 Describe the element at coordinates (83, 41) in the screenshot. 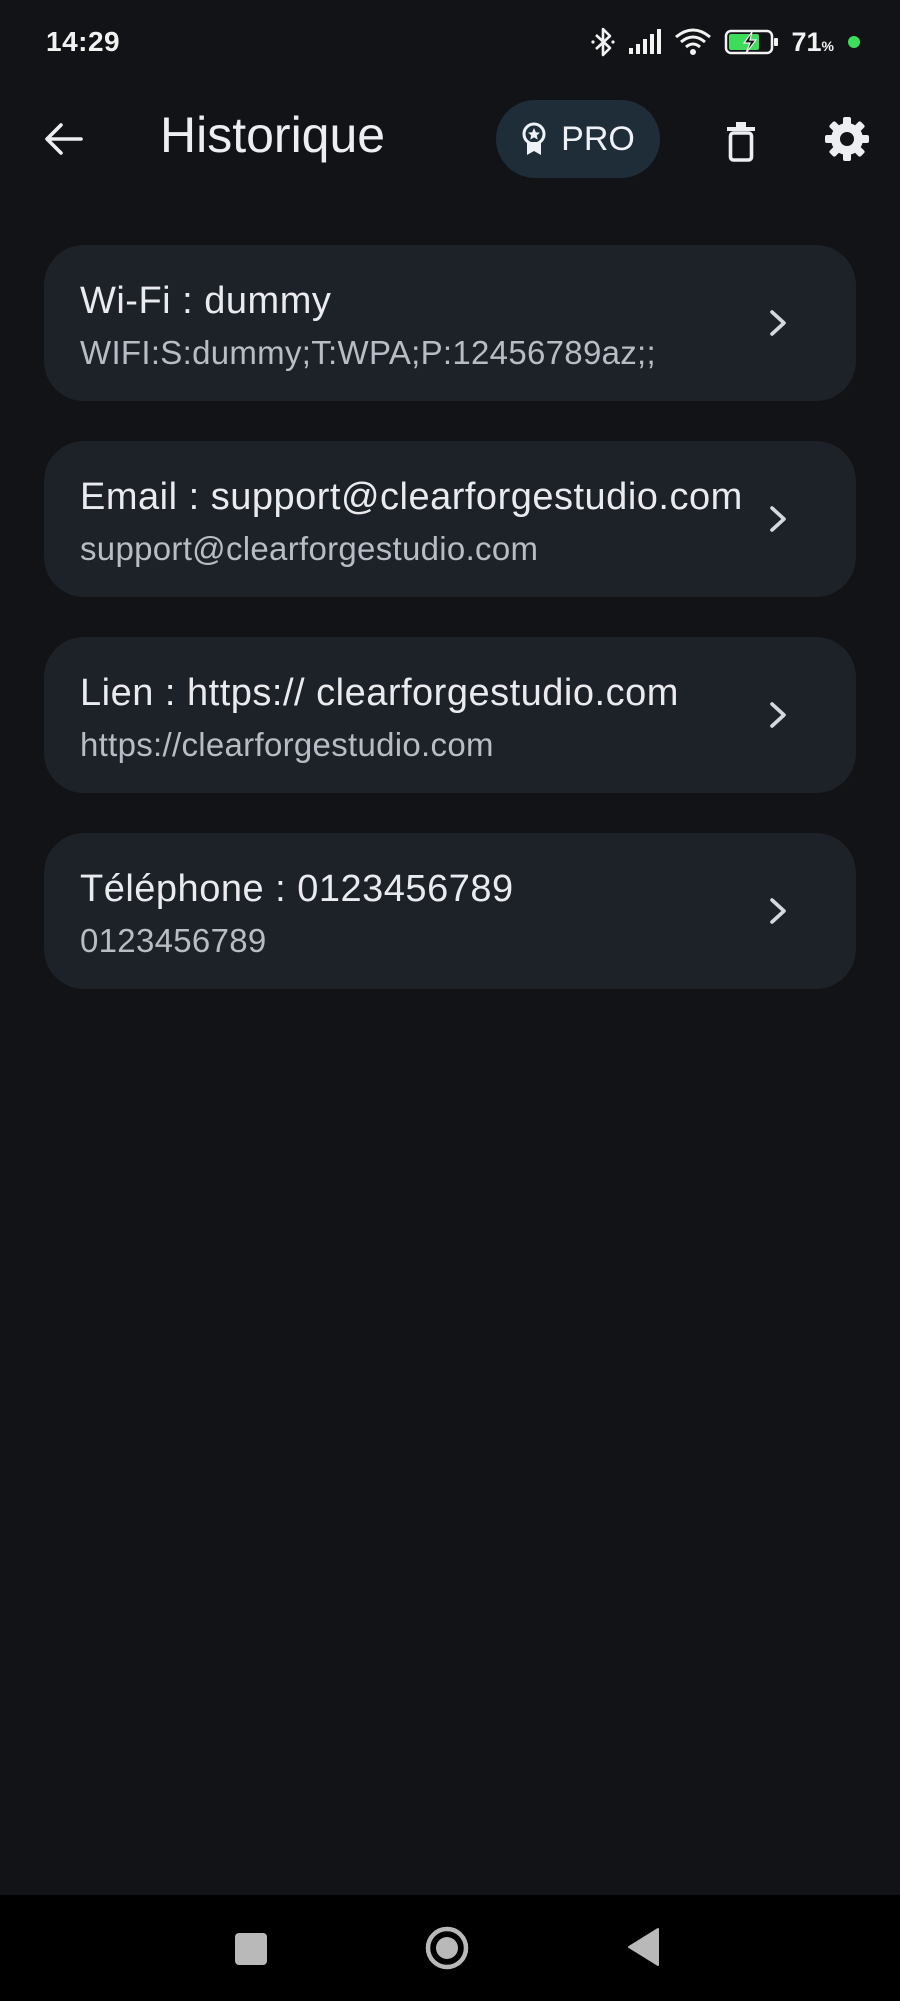

I see `status-time: 14:29` at that location.